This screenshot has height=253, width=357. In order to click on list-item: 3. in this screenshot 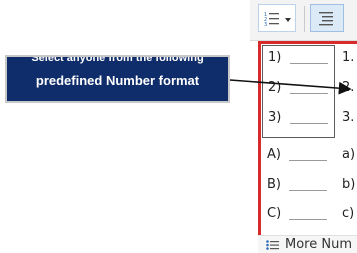, I will do `click(348, 117)`.